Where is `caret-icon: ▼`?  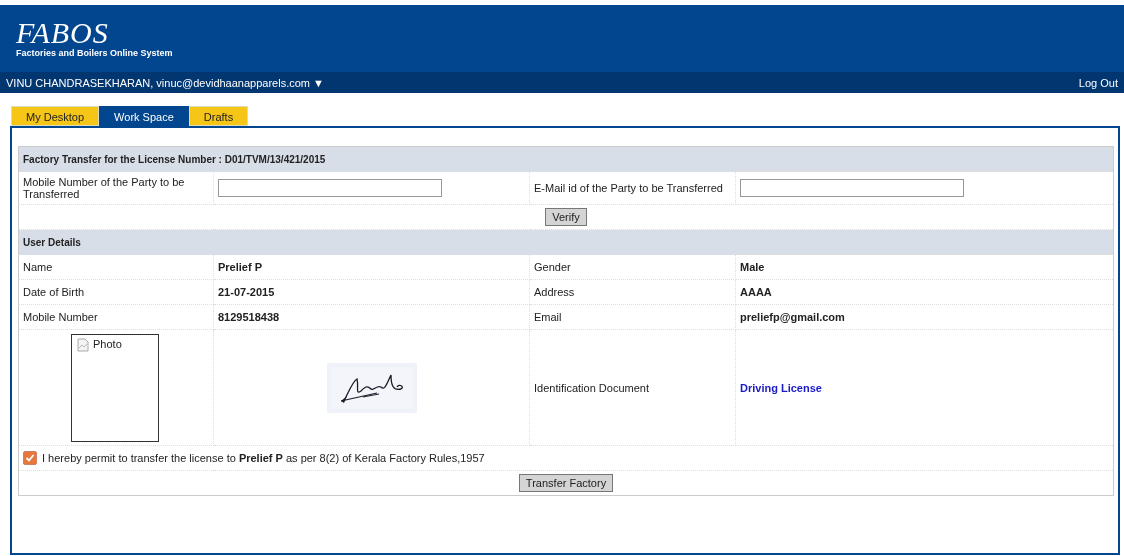
caret-icon: ▼ is located at coordinates (318, 82).